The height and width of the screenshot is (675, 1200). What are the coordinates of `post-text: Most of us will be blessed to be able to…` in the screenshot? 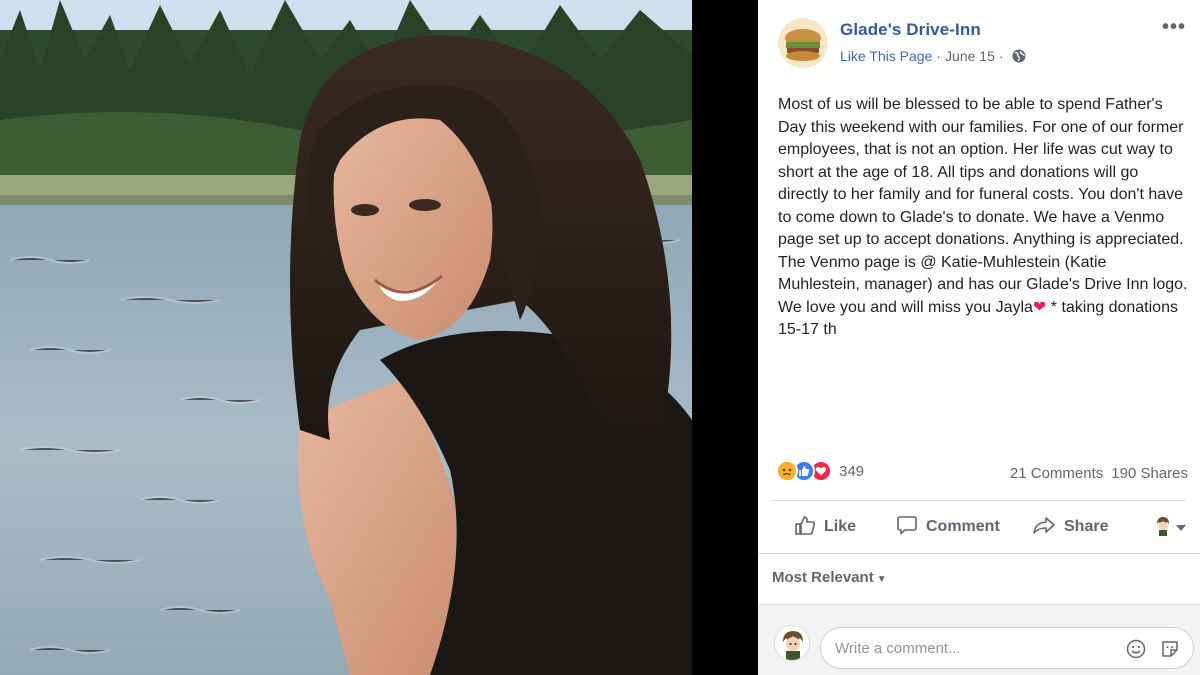 It's located at (984, 218).